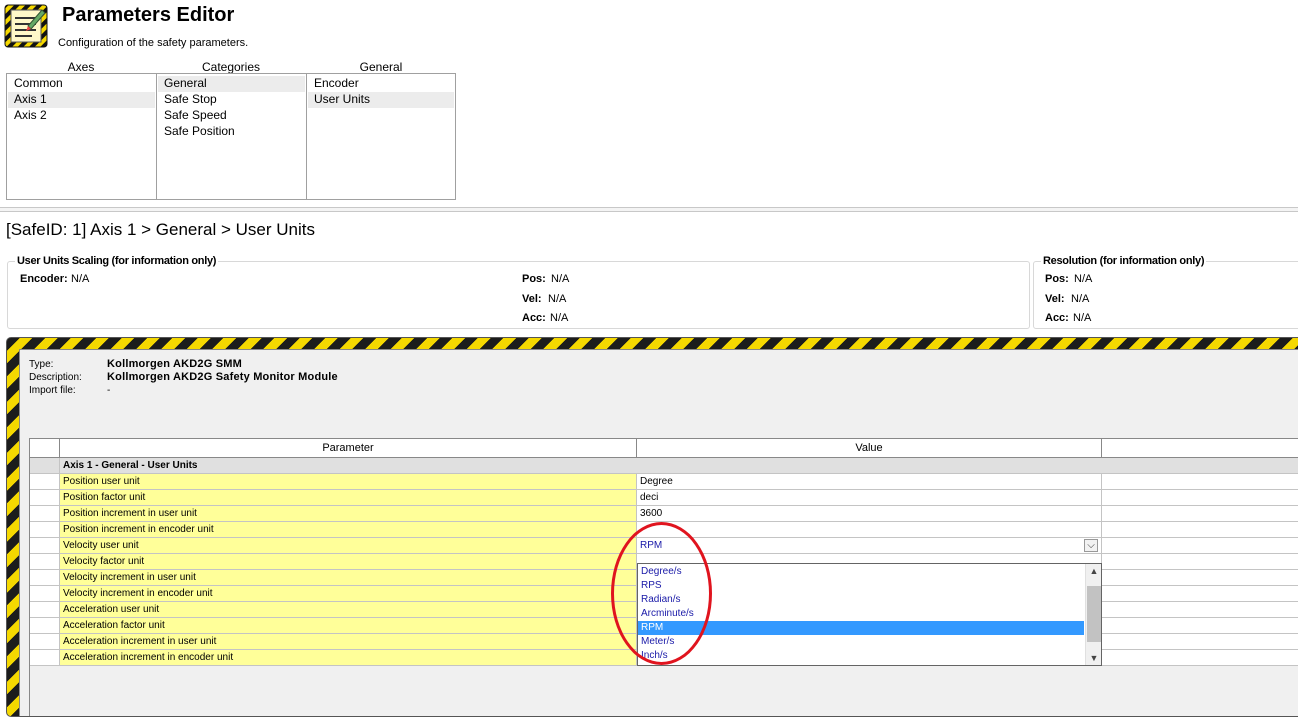 The height and width of the screenshot is (717, 1298). I want to click on general-item-user-units: User Units, so click(381, 100).